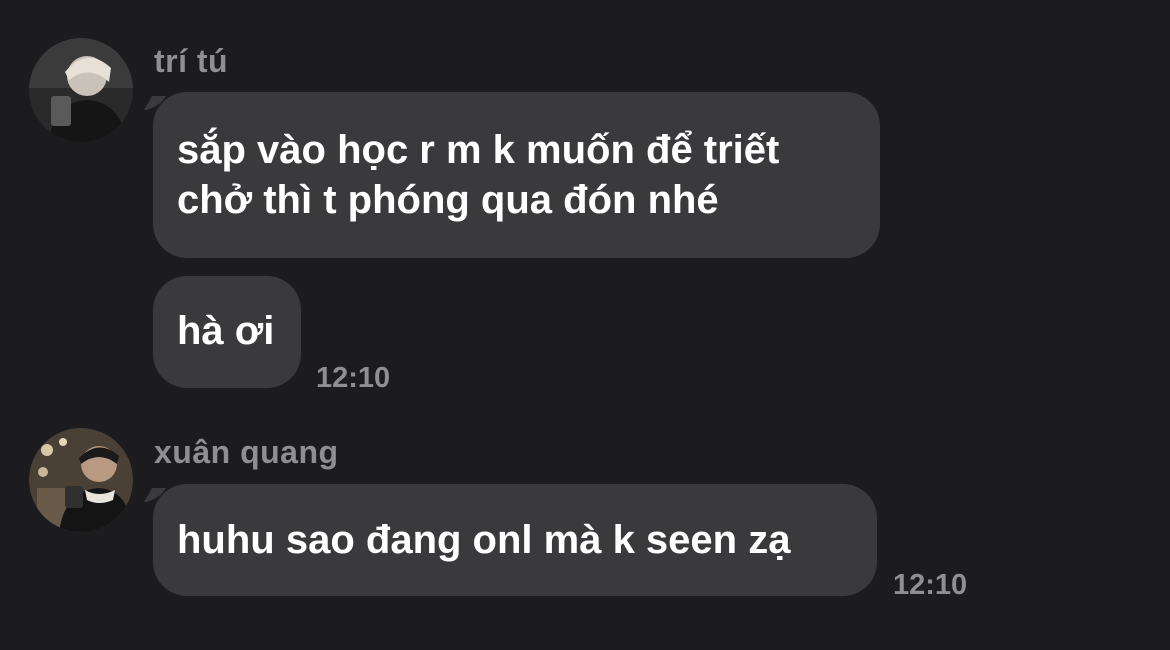  Describe the element at coordinates (478, 150) in the screenshot. I see `message-text: sắp vào học r m k muốn để triết` at that location.